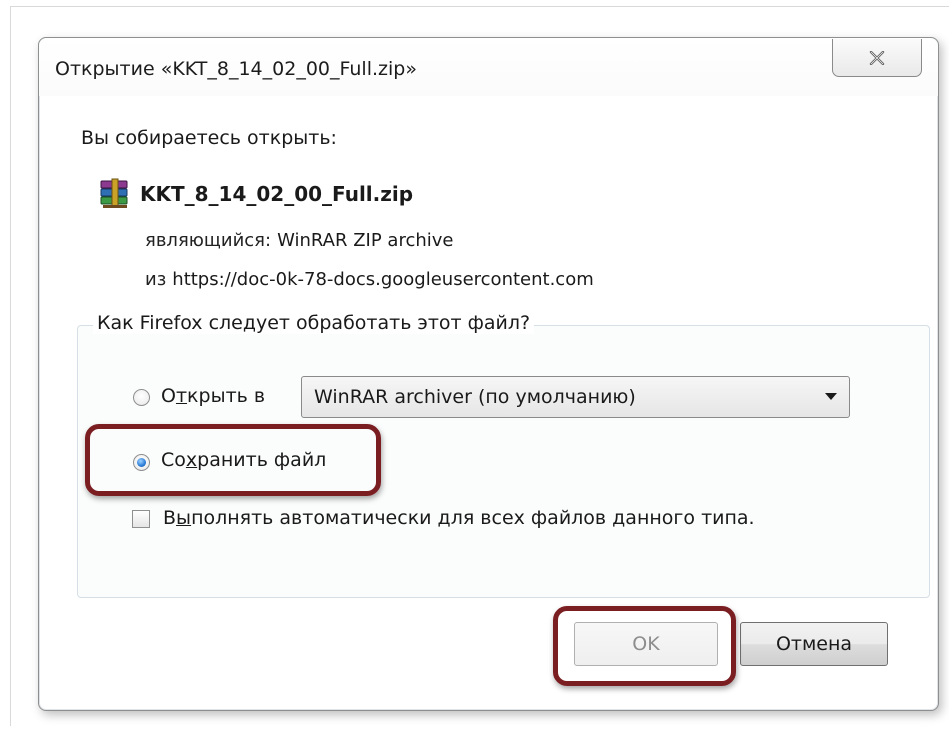 The height and width of the screenshot is (731, 949). I want to click on auto-action-label-accesskey: ы, so click(184, 518).